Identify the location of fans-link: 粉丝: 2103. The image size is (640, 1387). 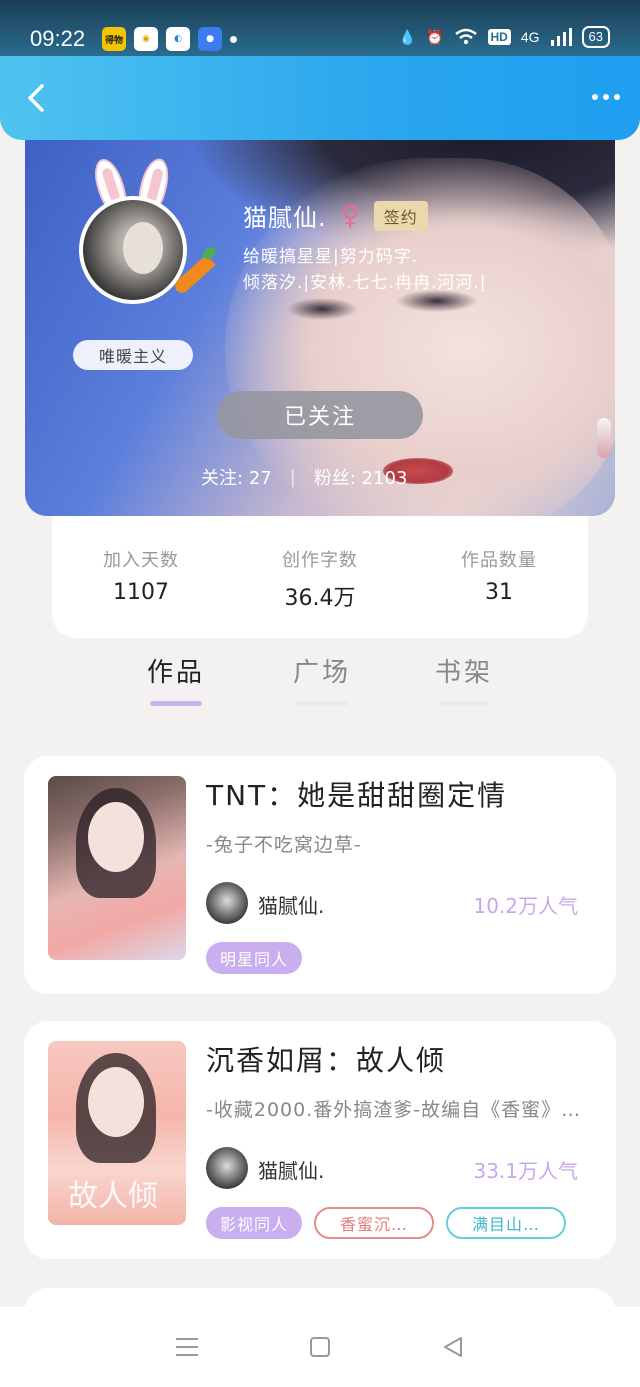
(361, 477).